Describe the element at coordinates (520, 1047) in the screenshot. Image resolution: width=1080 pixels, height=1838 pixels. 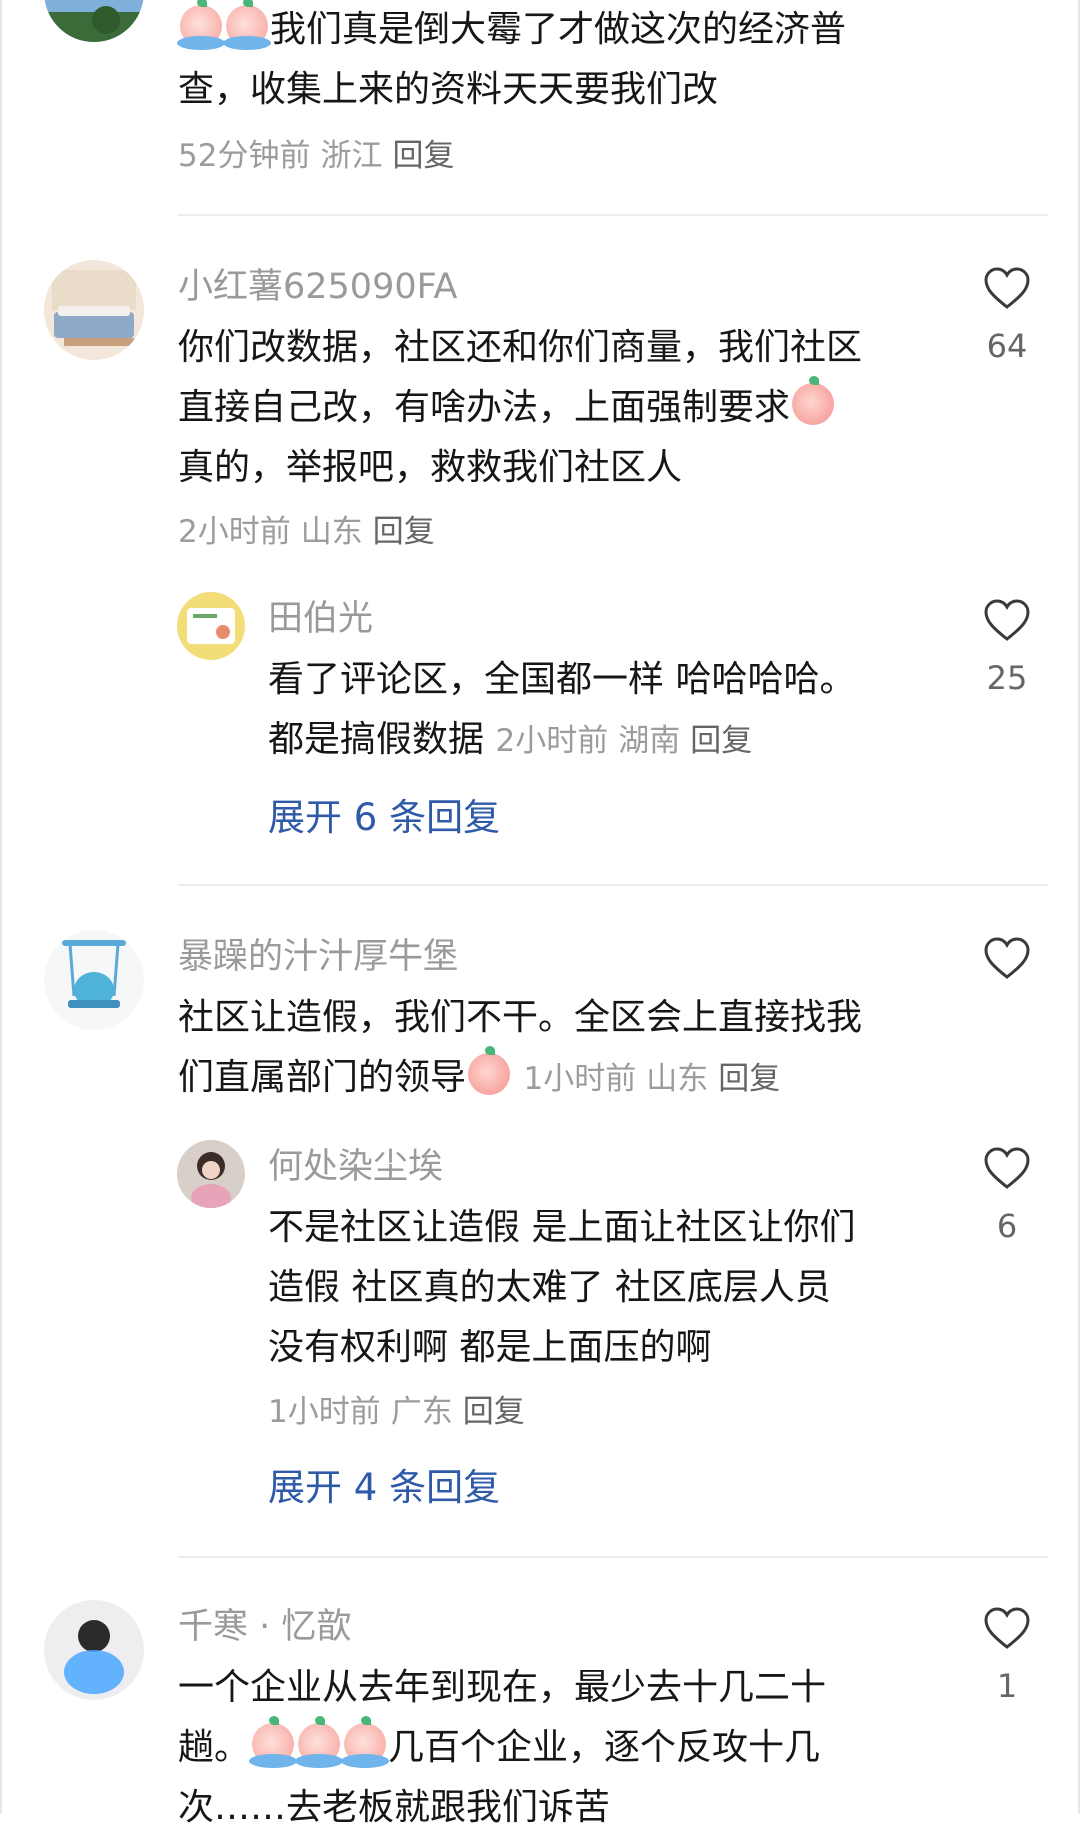
I see `comment-text: 社区让造假，我们不干。全区会上直接找我 们直属部门的领导 1小时前 山东 回复` at that location.